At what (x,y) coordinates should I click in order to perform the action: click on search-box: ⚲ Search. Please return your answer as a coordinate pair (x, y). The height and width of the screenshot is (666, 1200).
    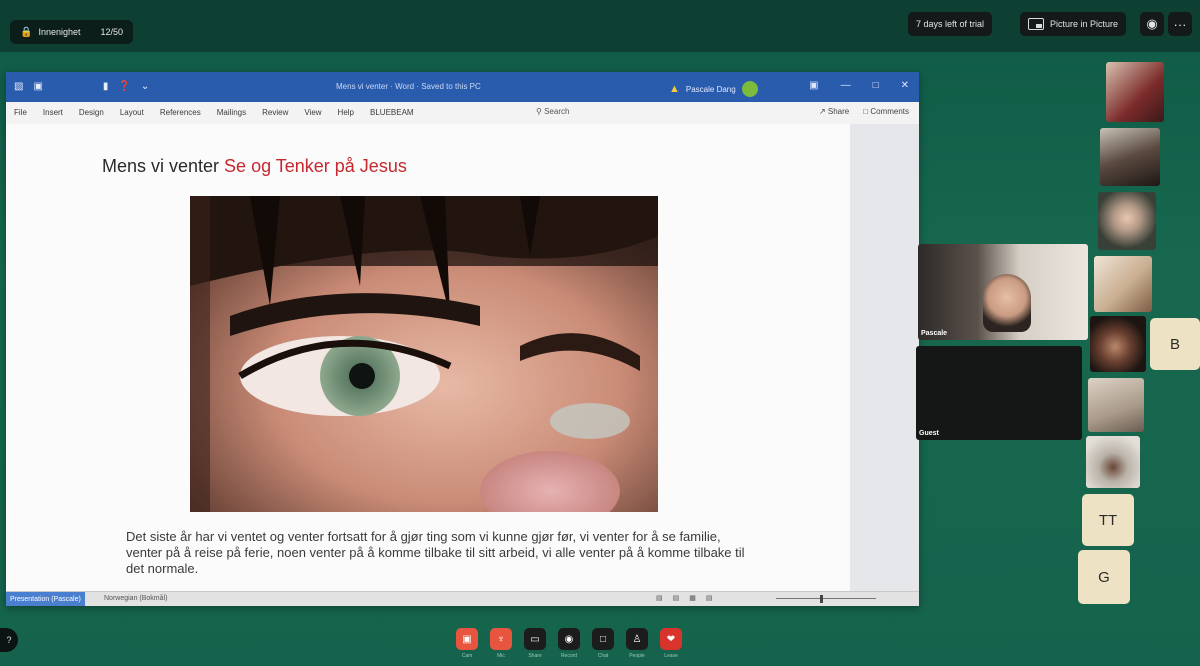
    Looking at the image, I should click on (552, 111).